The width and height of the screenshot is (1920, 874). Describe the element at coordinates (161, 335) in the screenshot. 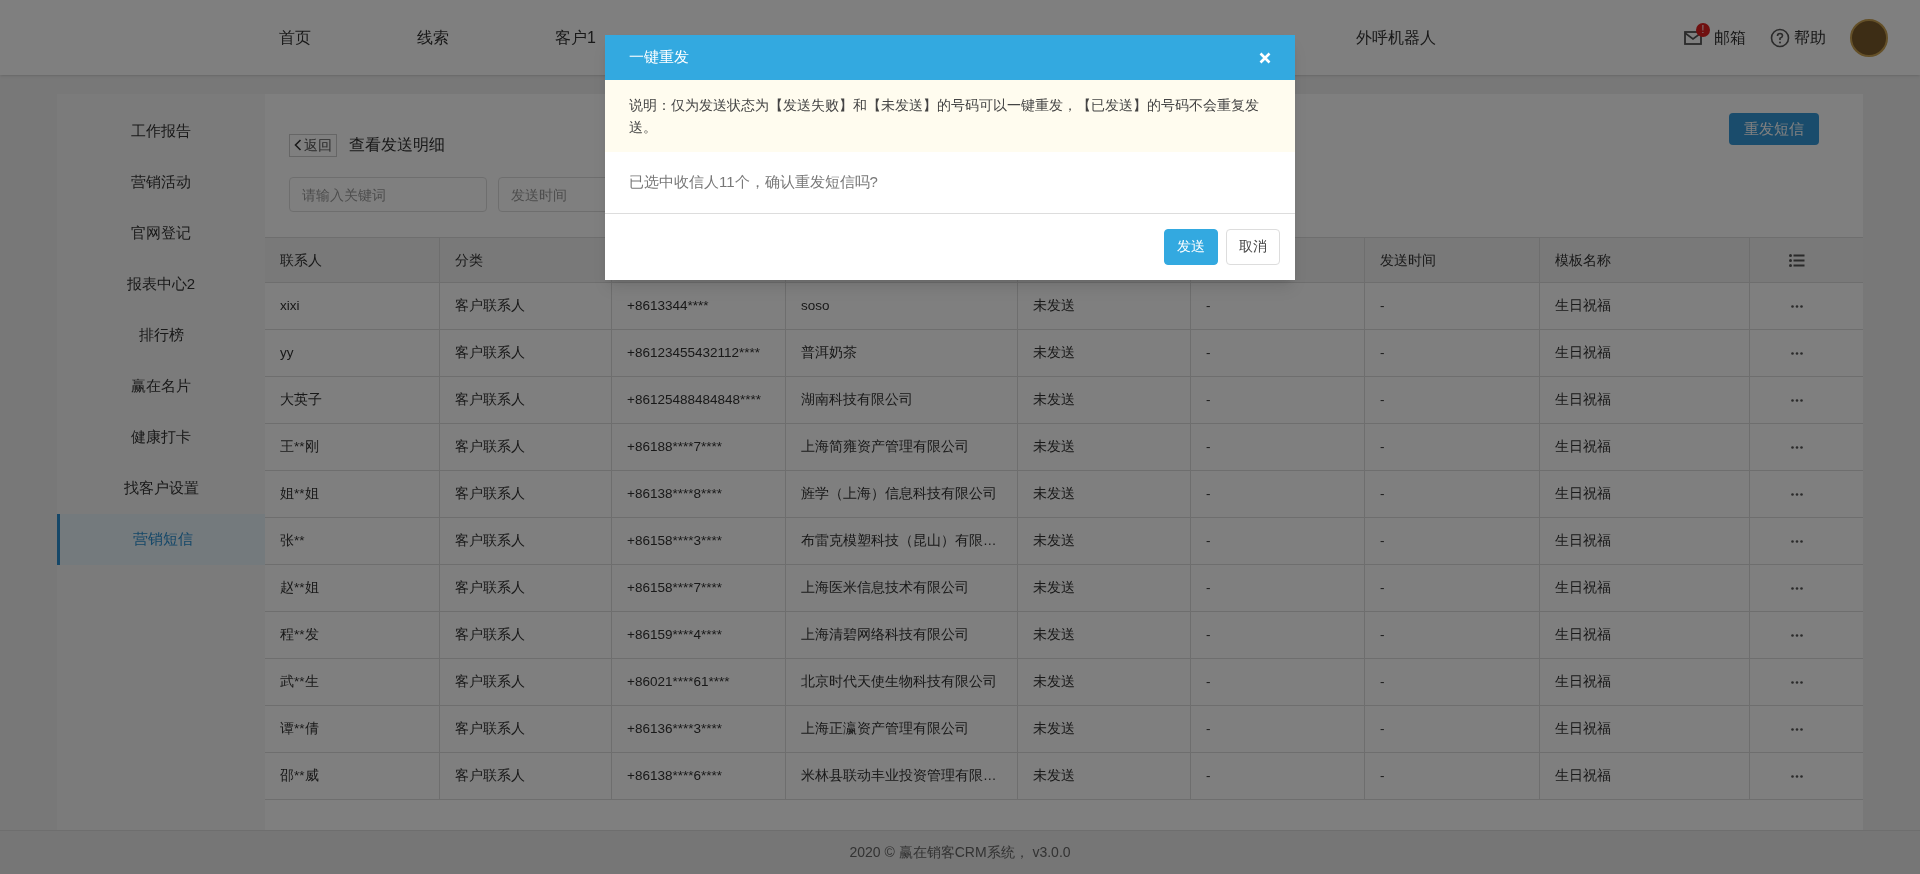

I see `sidebar-item: 排行榜` at that location.